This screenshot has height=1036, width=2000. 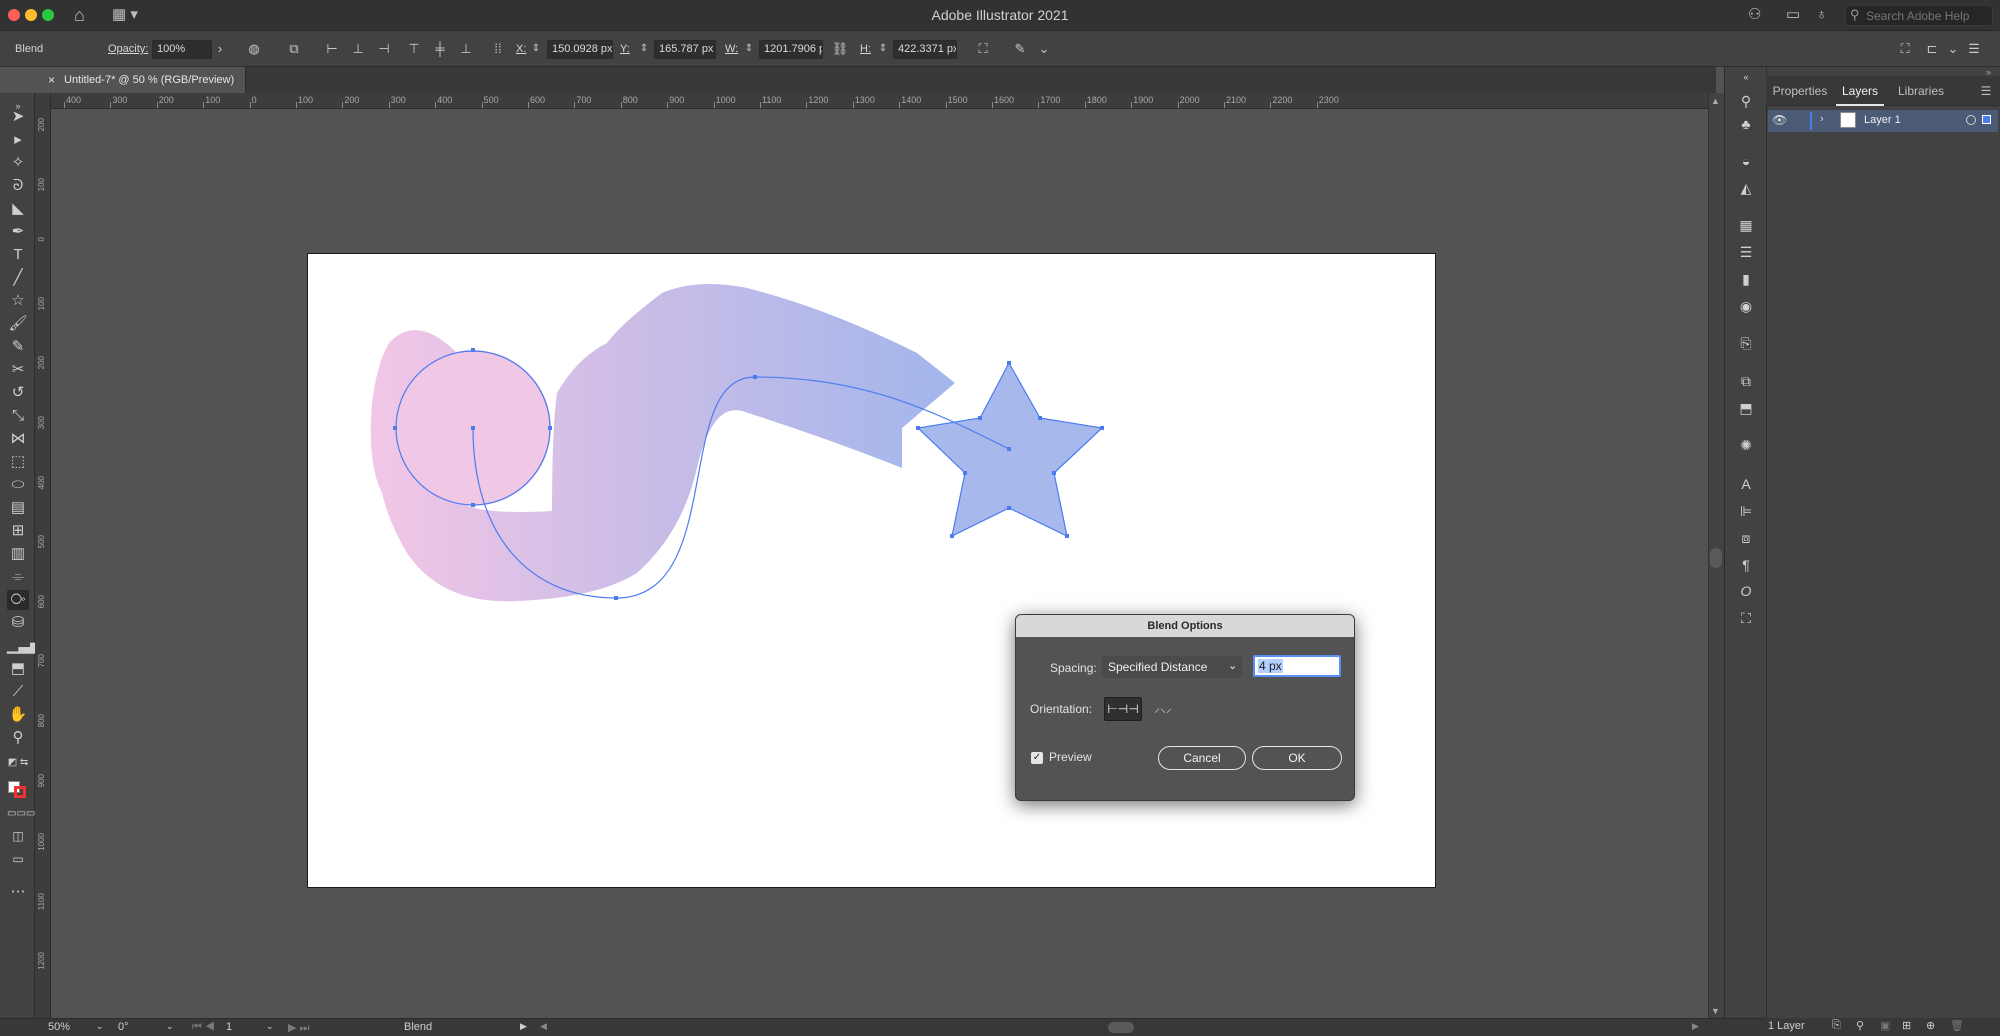 What do you see at coordinates (1746, 101) in the screenshot?
I see `puppet-warp-icon: ⚲` at bounding box center [1746, 101].